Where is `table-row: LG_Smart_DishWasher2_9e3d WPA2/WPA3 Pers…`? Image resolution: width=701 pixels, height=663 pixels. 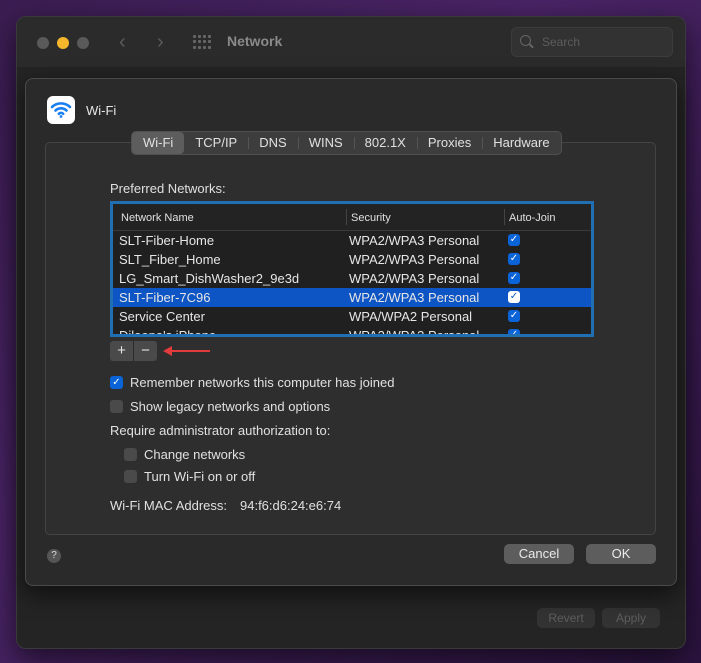 table-row: LG_Smart_DishWasher2_9e3d WPA2/WPA3 Pers… is located at coordinates (352, 278).